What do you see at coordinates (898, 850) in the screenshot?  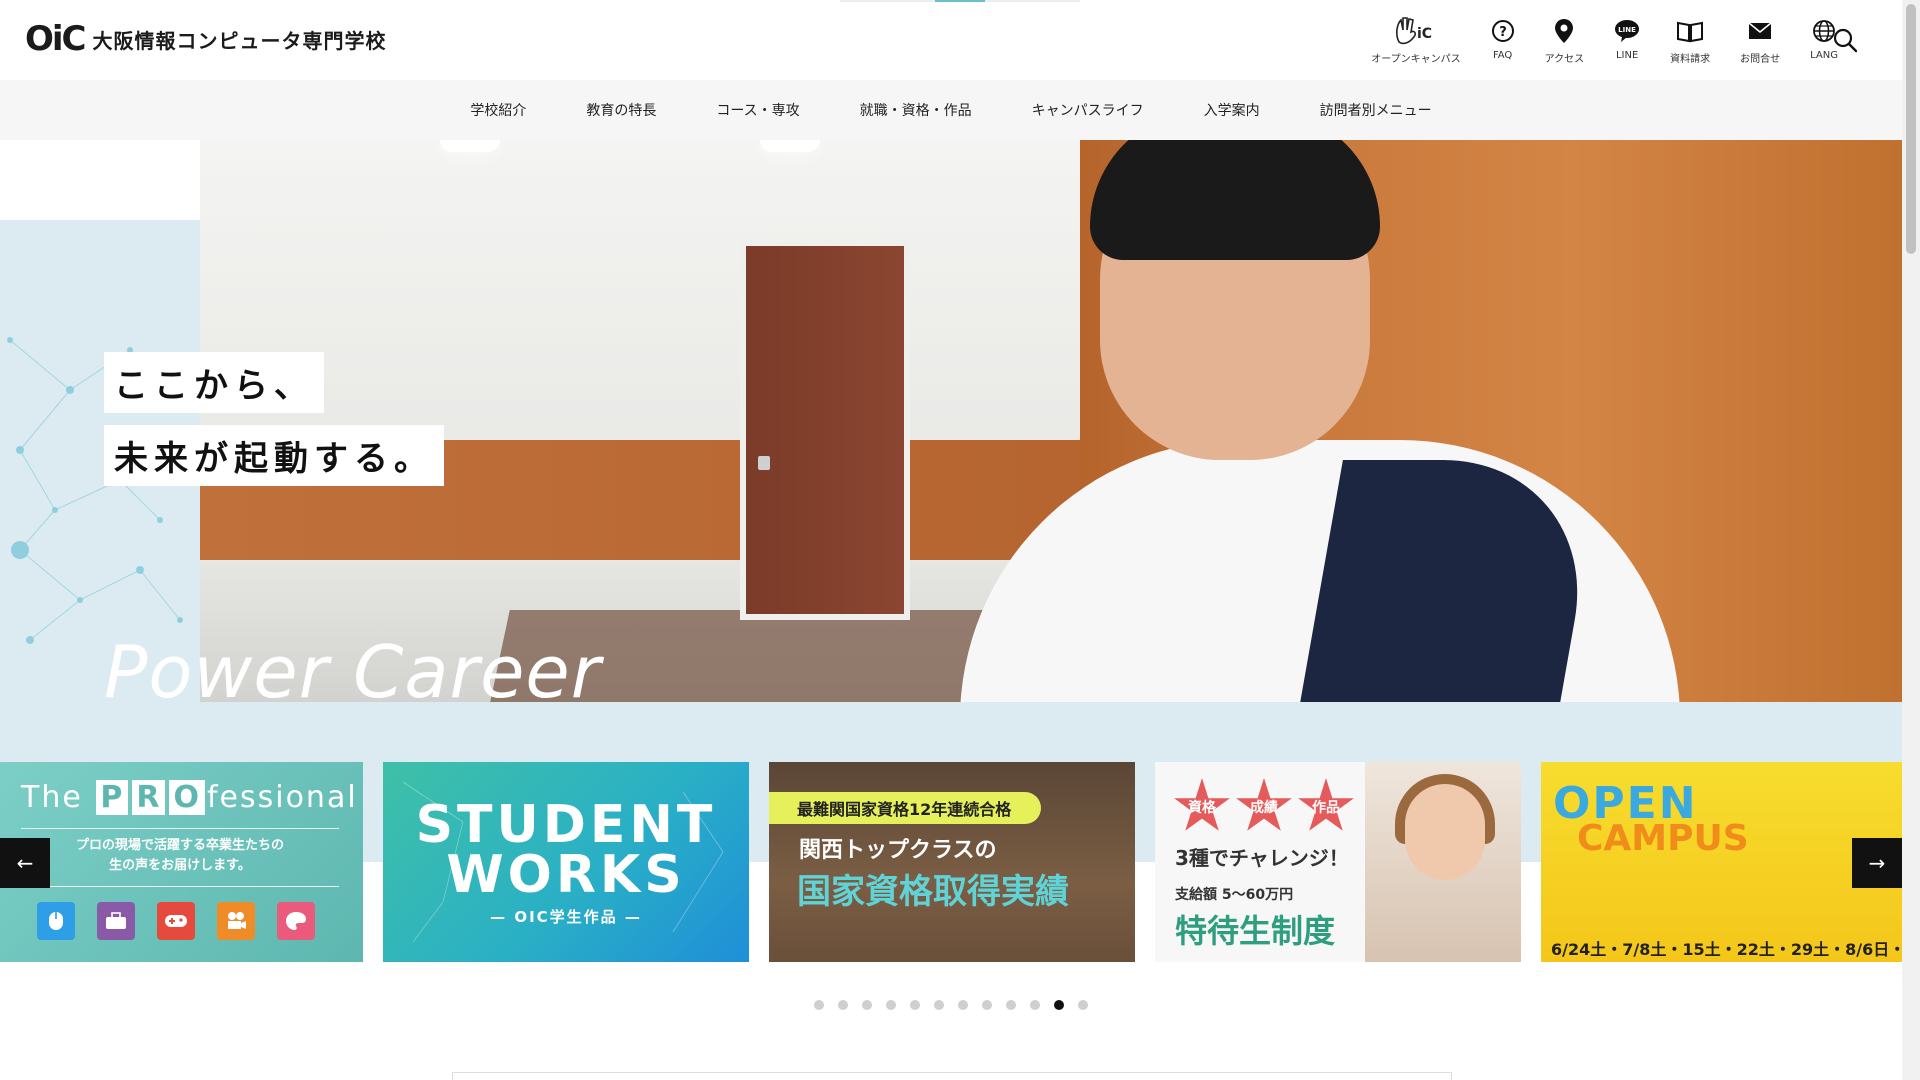 I see `slide-qual-line1: 関西トップクラスの` at bounding box center [898, 850].